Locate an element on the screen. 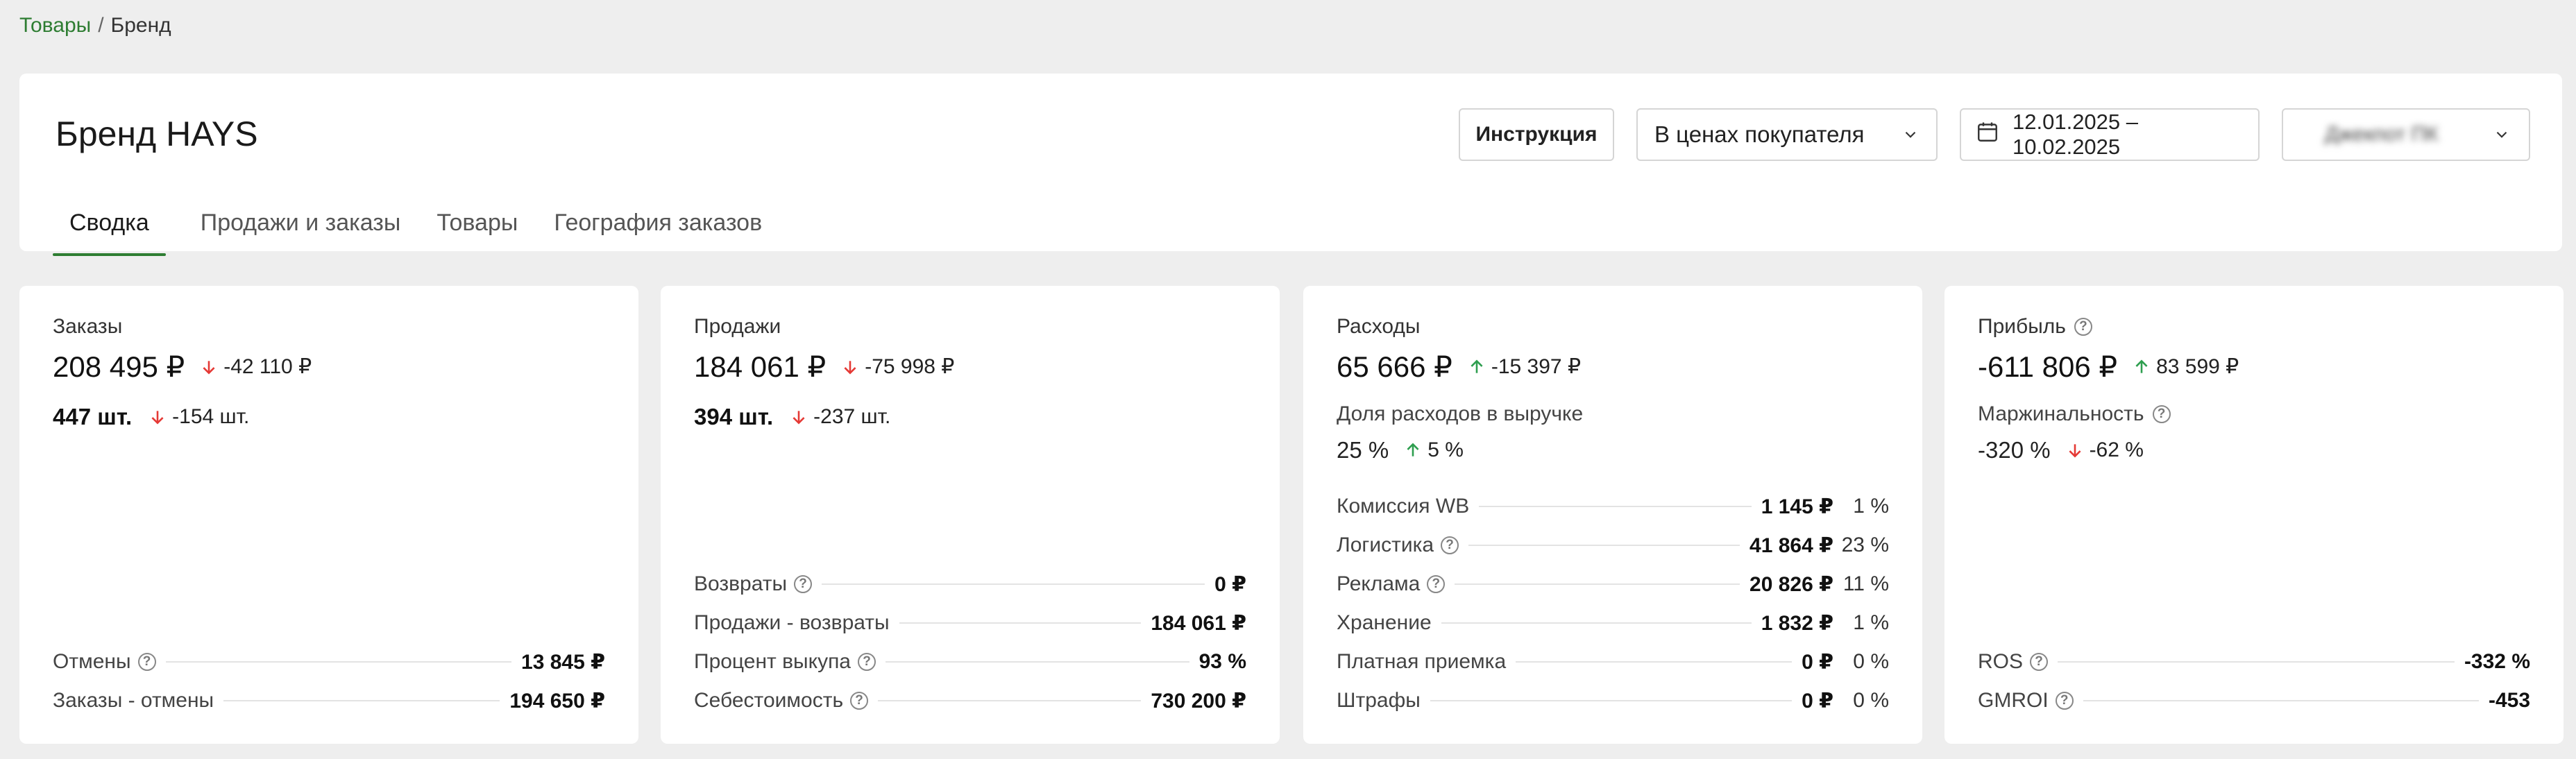  profit-rows: ROS? -332 % GMROI? -453 is located at coordinates (2254, 681).